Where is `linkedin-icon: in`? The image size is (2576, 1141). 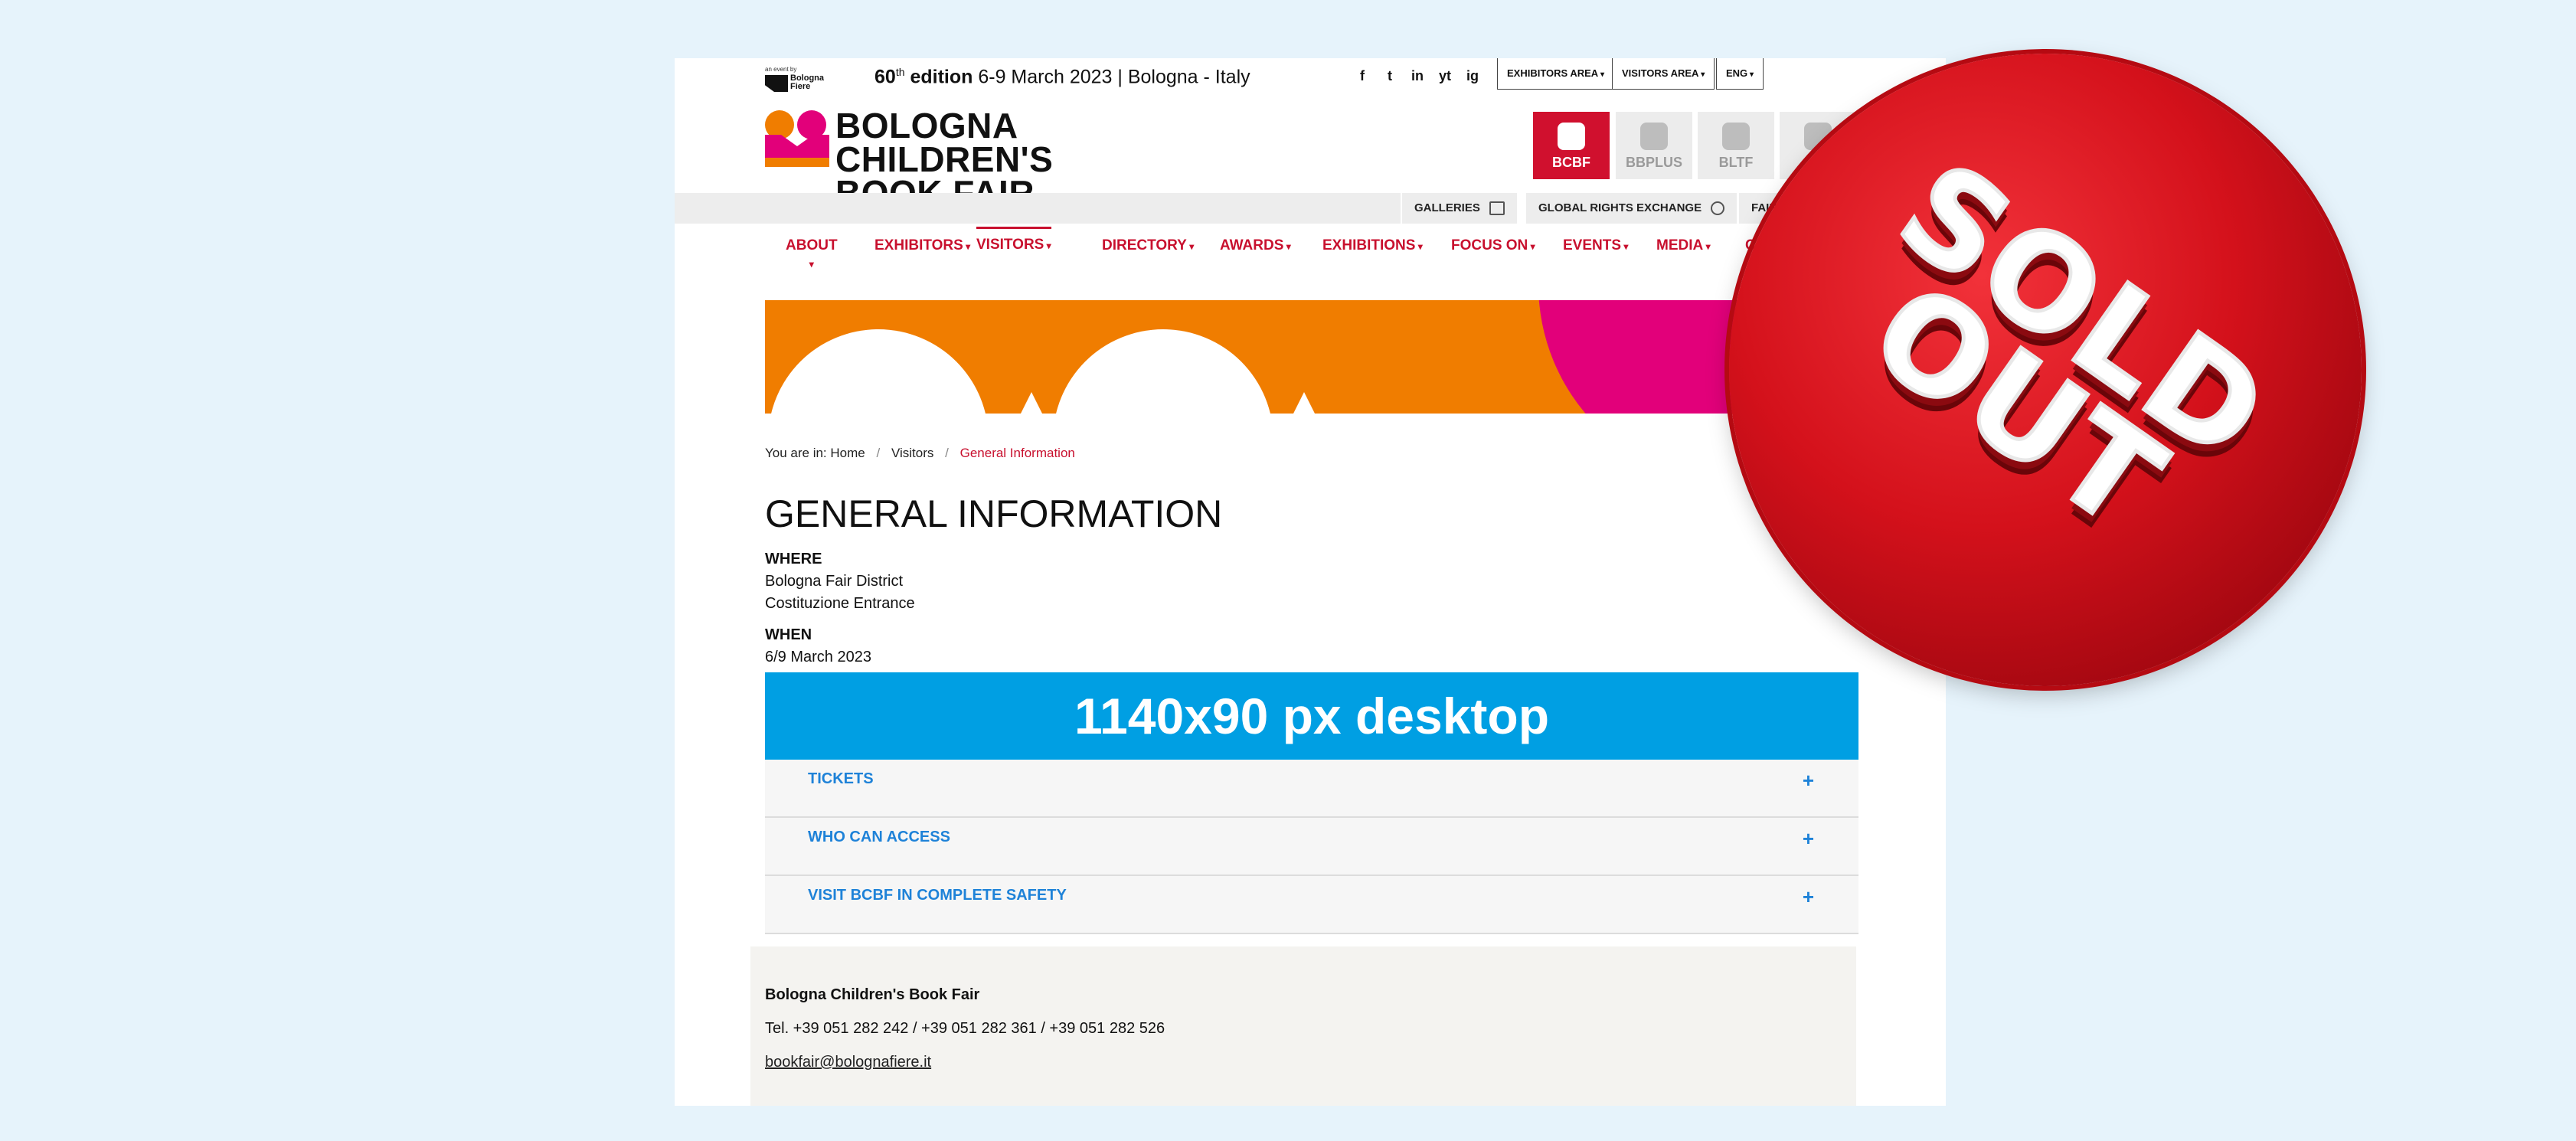
linkedin-icon: in is located at coordinates (1417, 75).